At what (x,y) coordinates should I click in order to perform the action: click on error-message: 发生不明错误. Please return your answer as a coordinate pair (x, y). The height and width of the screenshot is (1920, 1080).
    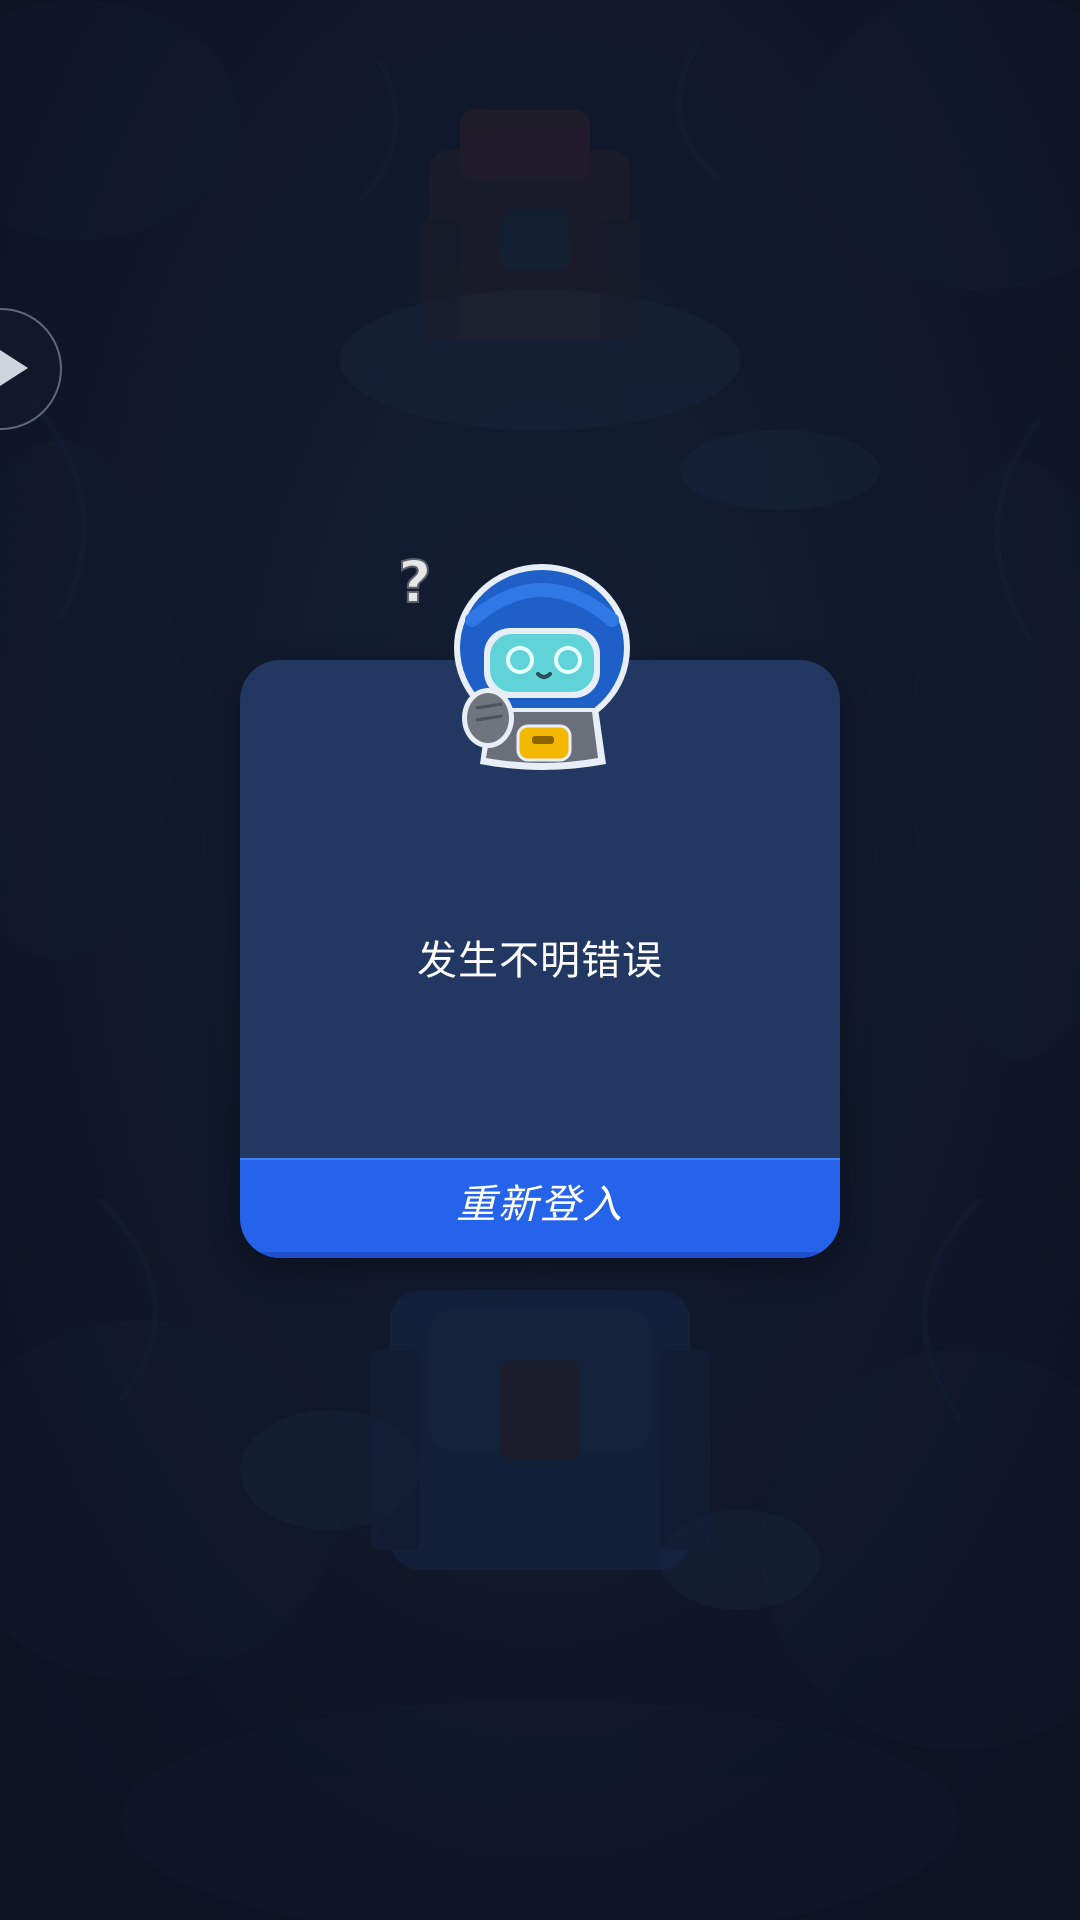
    Looking at the image, I should click on (540, 961).